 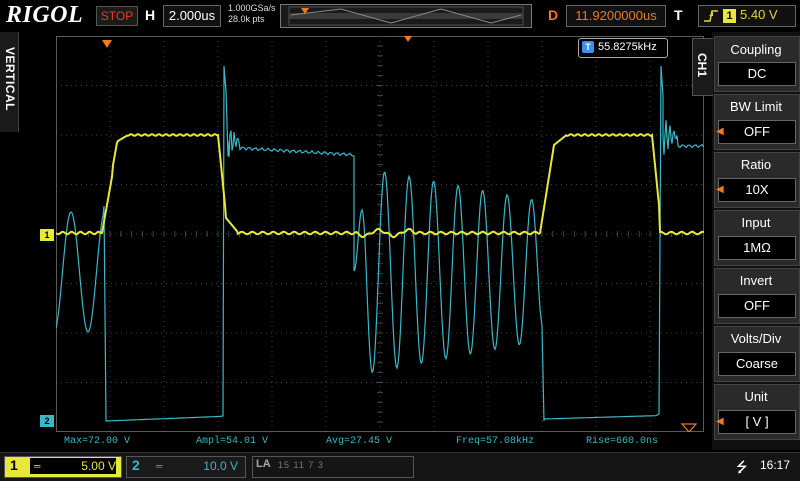 What do you see at coordinates (759, 14) in the screenshot?
I see `trigger-level: 5.40 V` at bounding box center [759, 14].